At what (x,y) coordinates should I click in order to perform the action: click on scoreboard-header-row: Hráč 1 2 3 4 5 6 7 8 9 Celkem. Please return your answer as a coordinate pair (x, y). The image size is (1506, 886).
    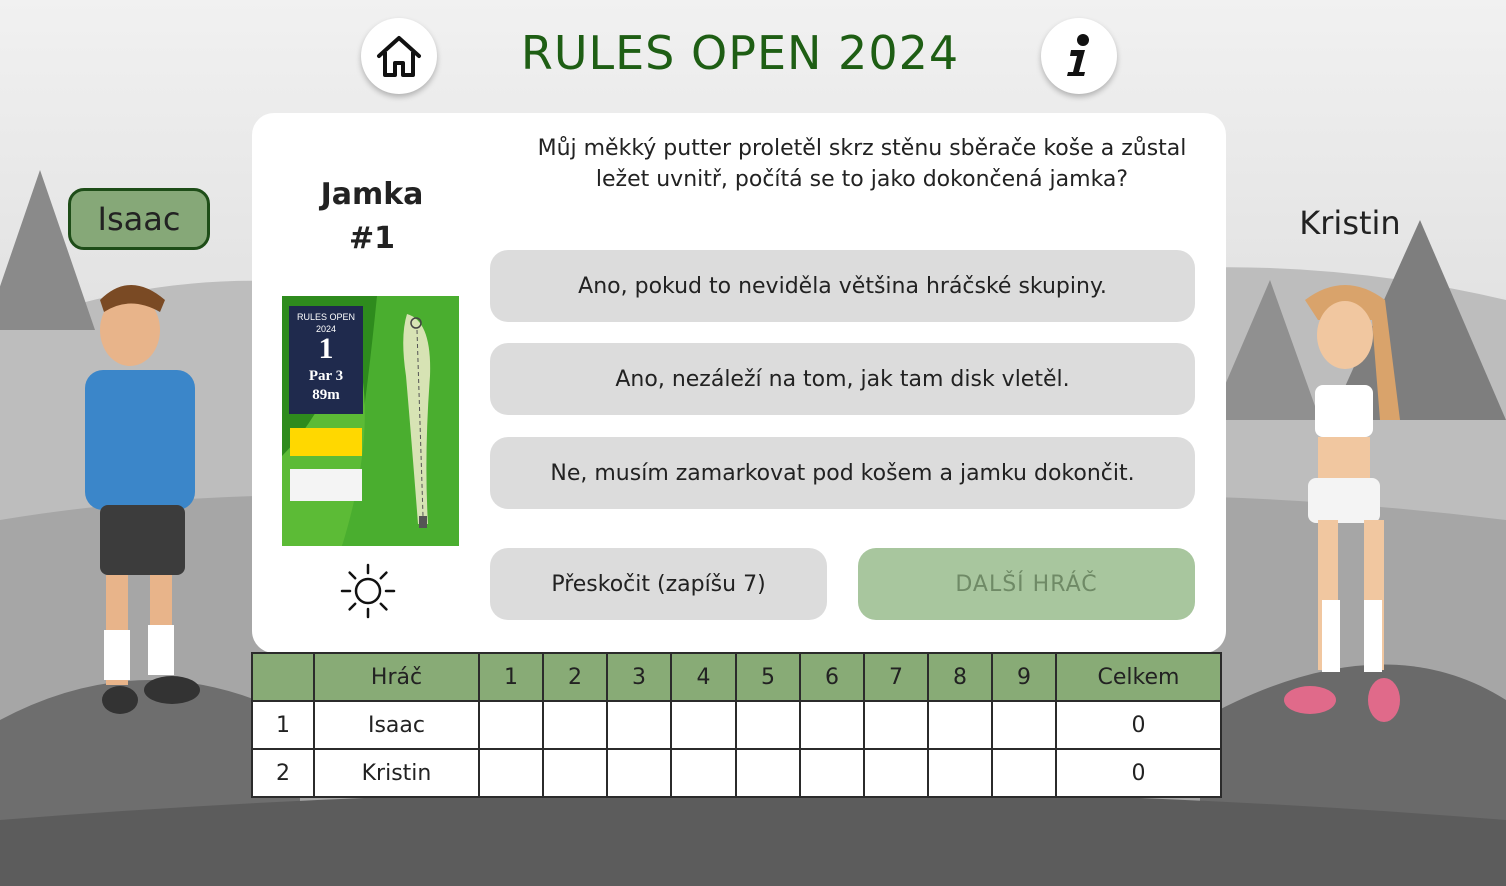
    Looking at the image, I should click on (736, 677).